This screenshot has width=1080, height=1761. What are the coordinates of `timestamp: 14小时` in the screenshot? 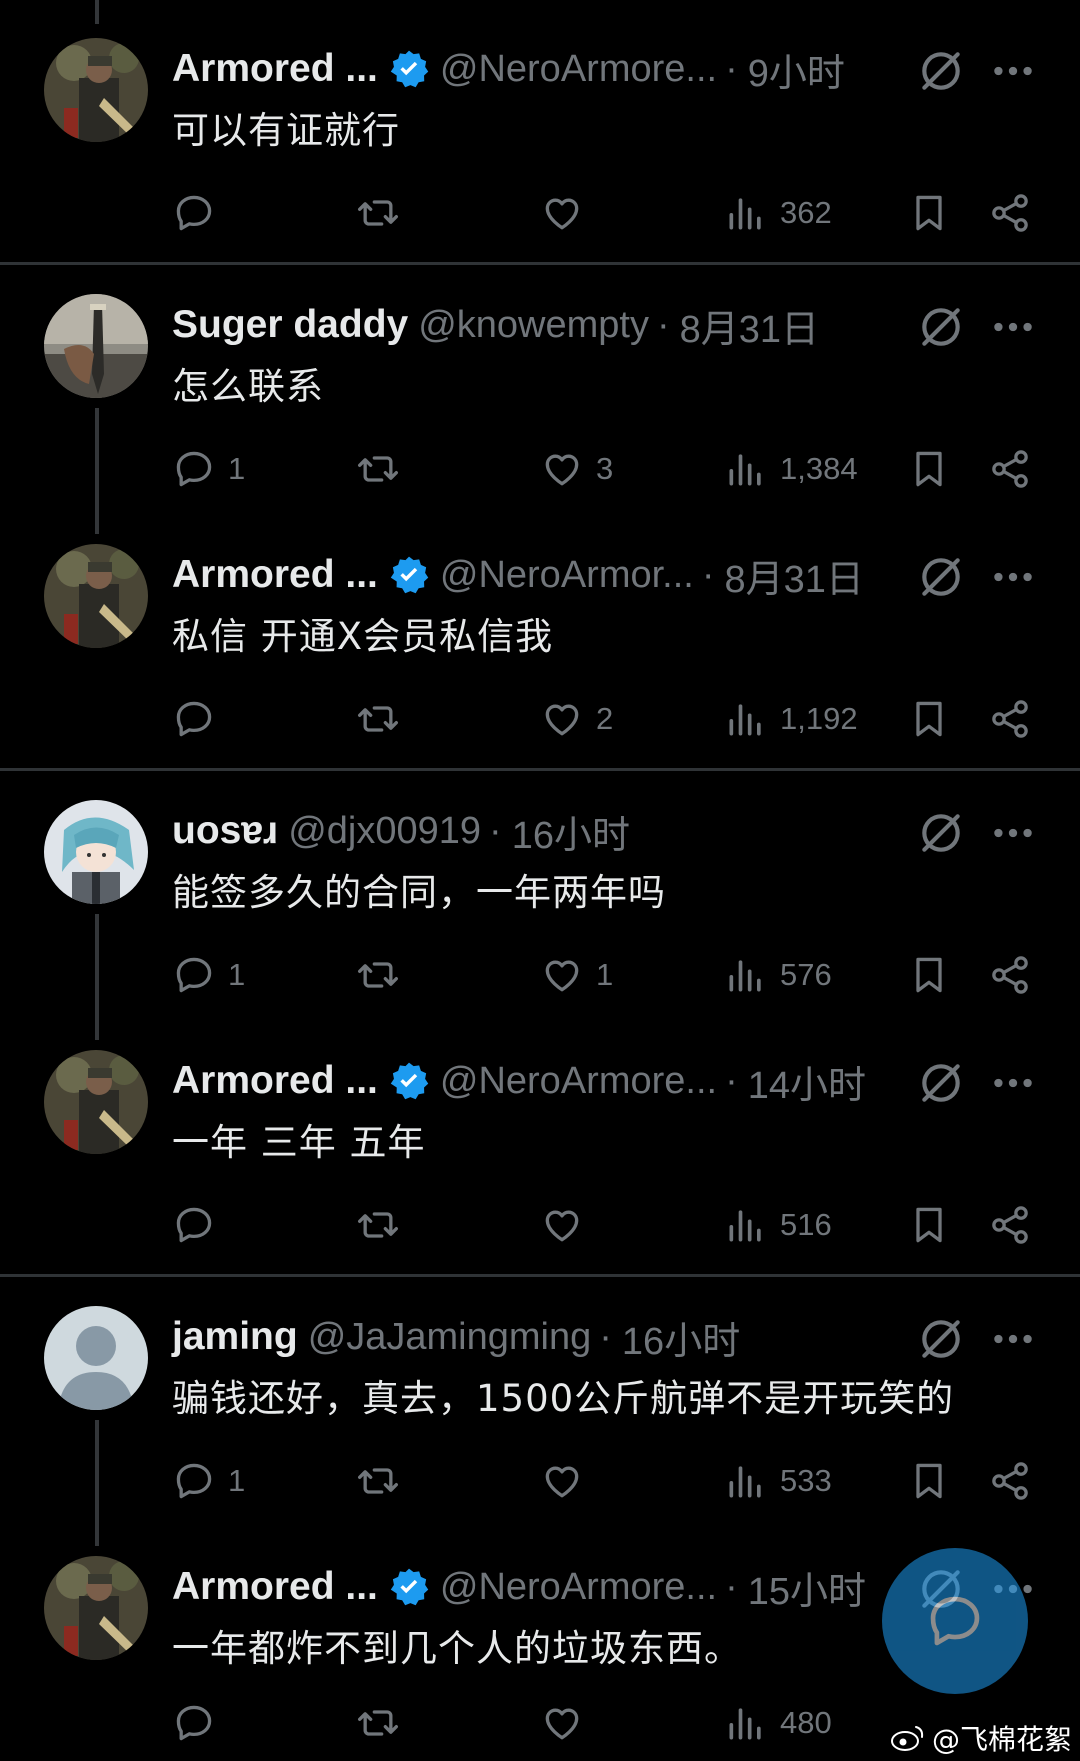 It's located at (807, 1081).